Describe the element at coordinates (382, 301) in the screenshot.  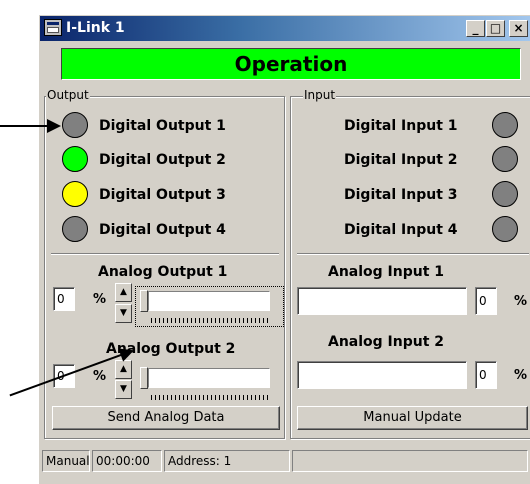
I see `analog-input-1-bar` at that location.